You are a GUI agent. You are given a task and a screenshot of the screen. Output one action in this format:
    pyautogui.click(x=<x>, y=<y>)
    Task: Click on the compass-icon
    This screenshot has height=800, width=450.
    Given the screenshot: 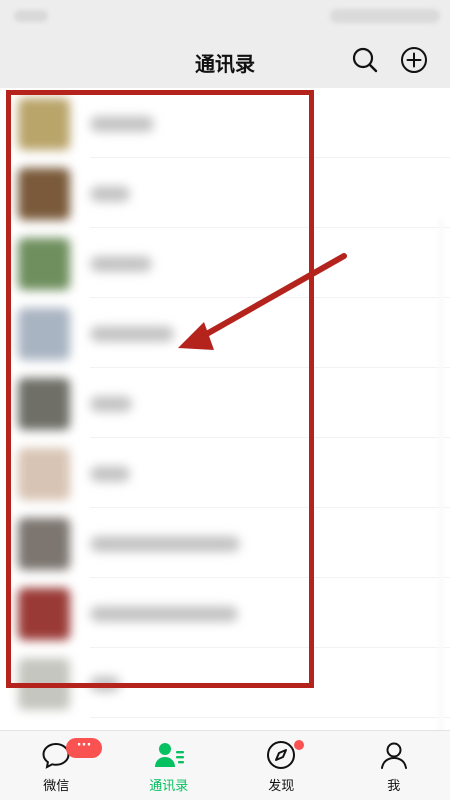 What is the action you would take?
    pyautogui.click(x=281, y=755)
    